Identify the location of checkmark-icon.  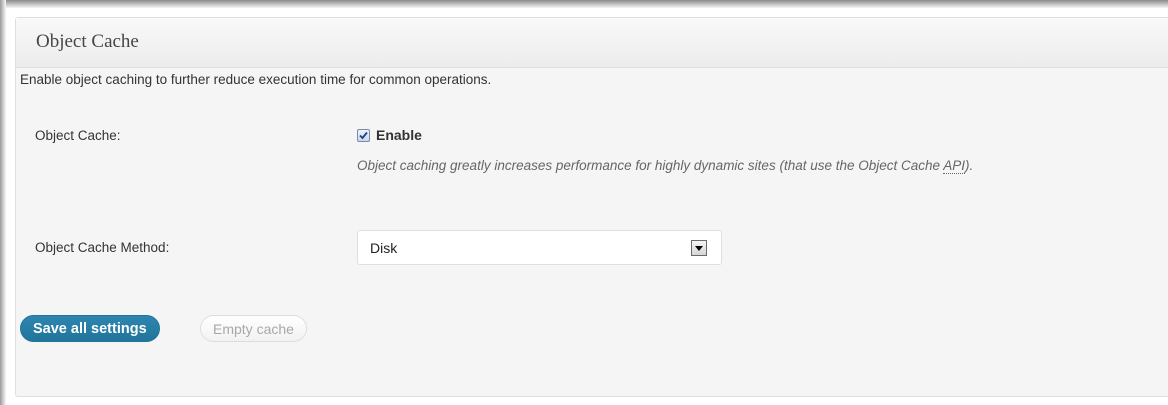
(363, 135).